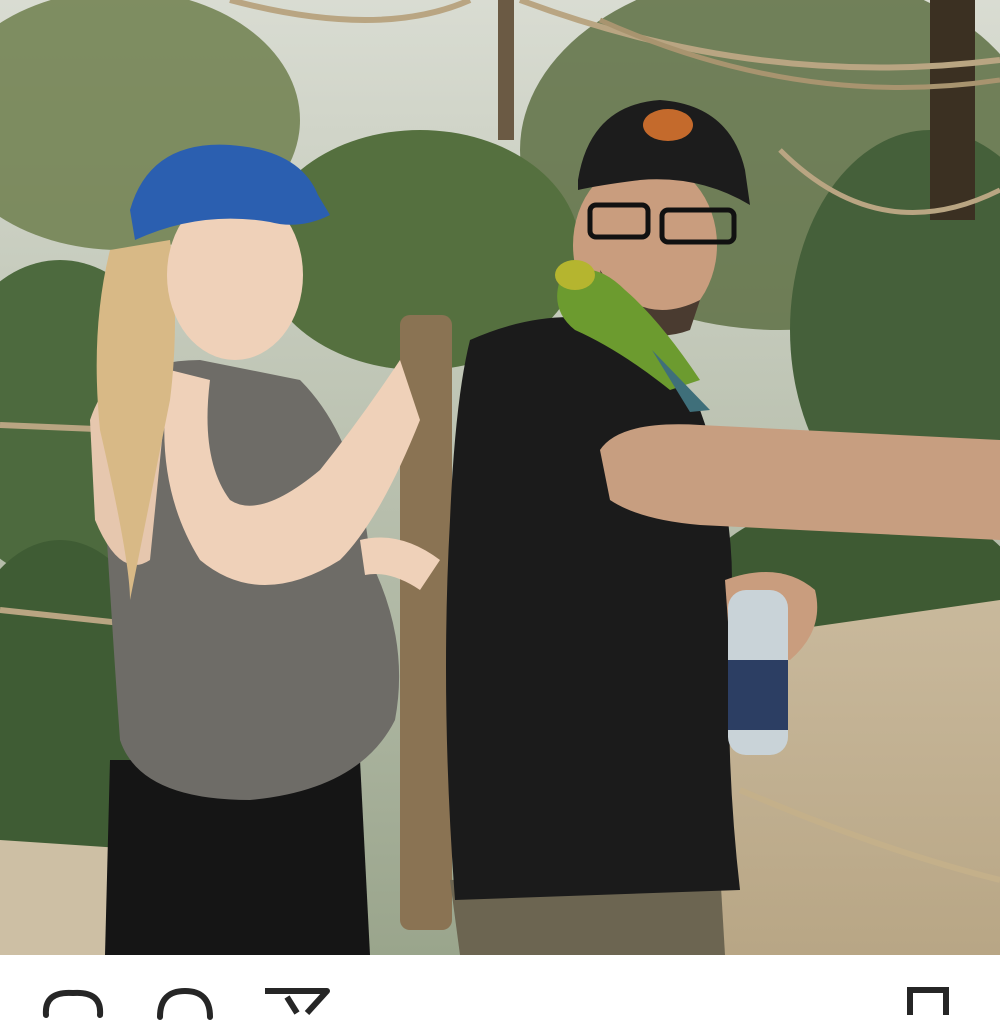  I want to click on bookmark-icon, so click(928, 1000).